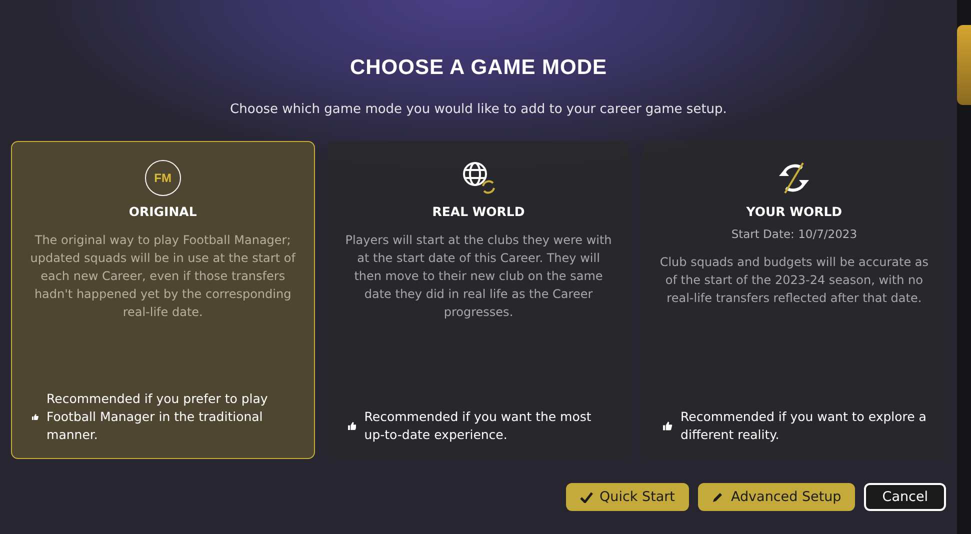 The width and height of the screenshot is (971, 534). What do you see at coordinates (163, 276) in the screenshot?
I see `mode-description: The original way to play Football Manager; updated squads will be in use at the start of each new Career, even if those transfers hadn't happened yet by the corresponding real-life date.` at bounding box center [163, 276].